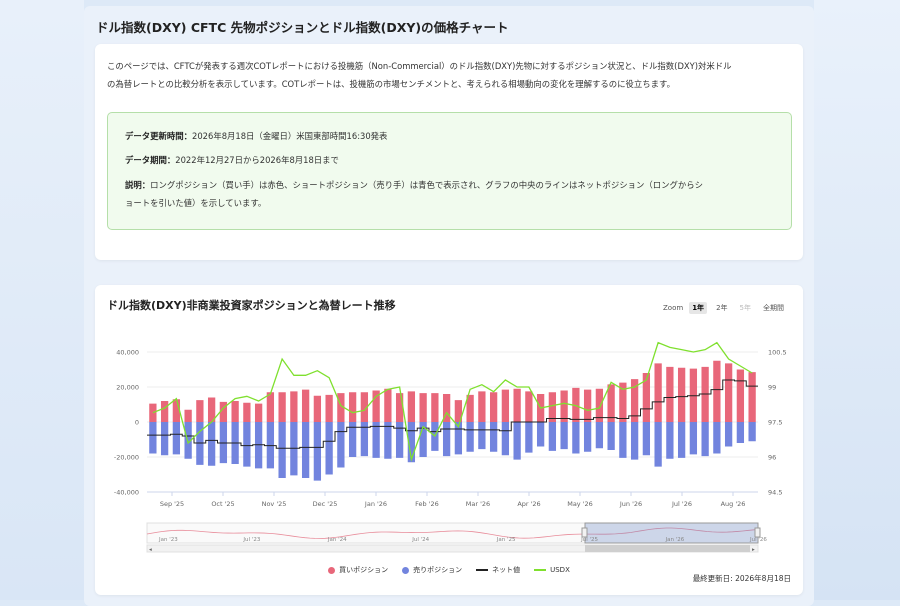  Describe the element at coordinates (753, 550) in the screenshot. I see `scroll-right-arrow-icon: ▸` at that location.